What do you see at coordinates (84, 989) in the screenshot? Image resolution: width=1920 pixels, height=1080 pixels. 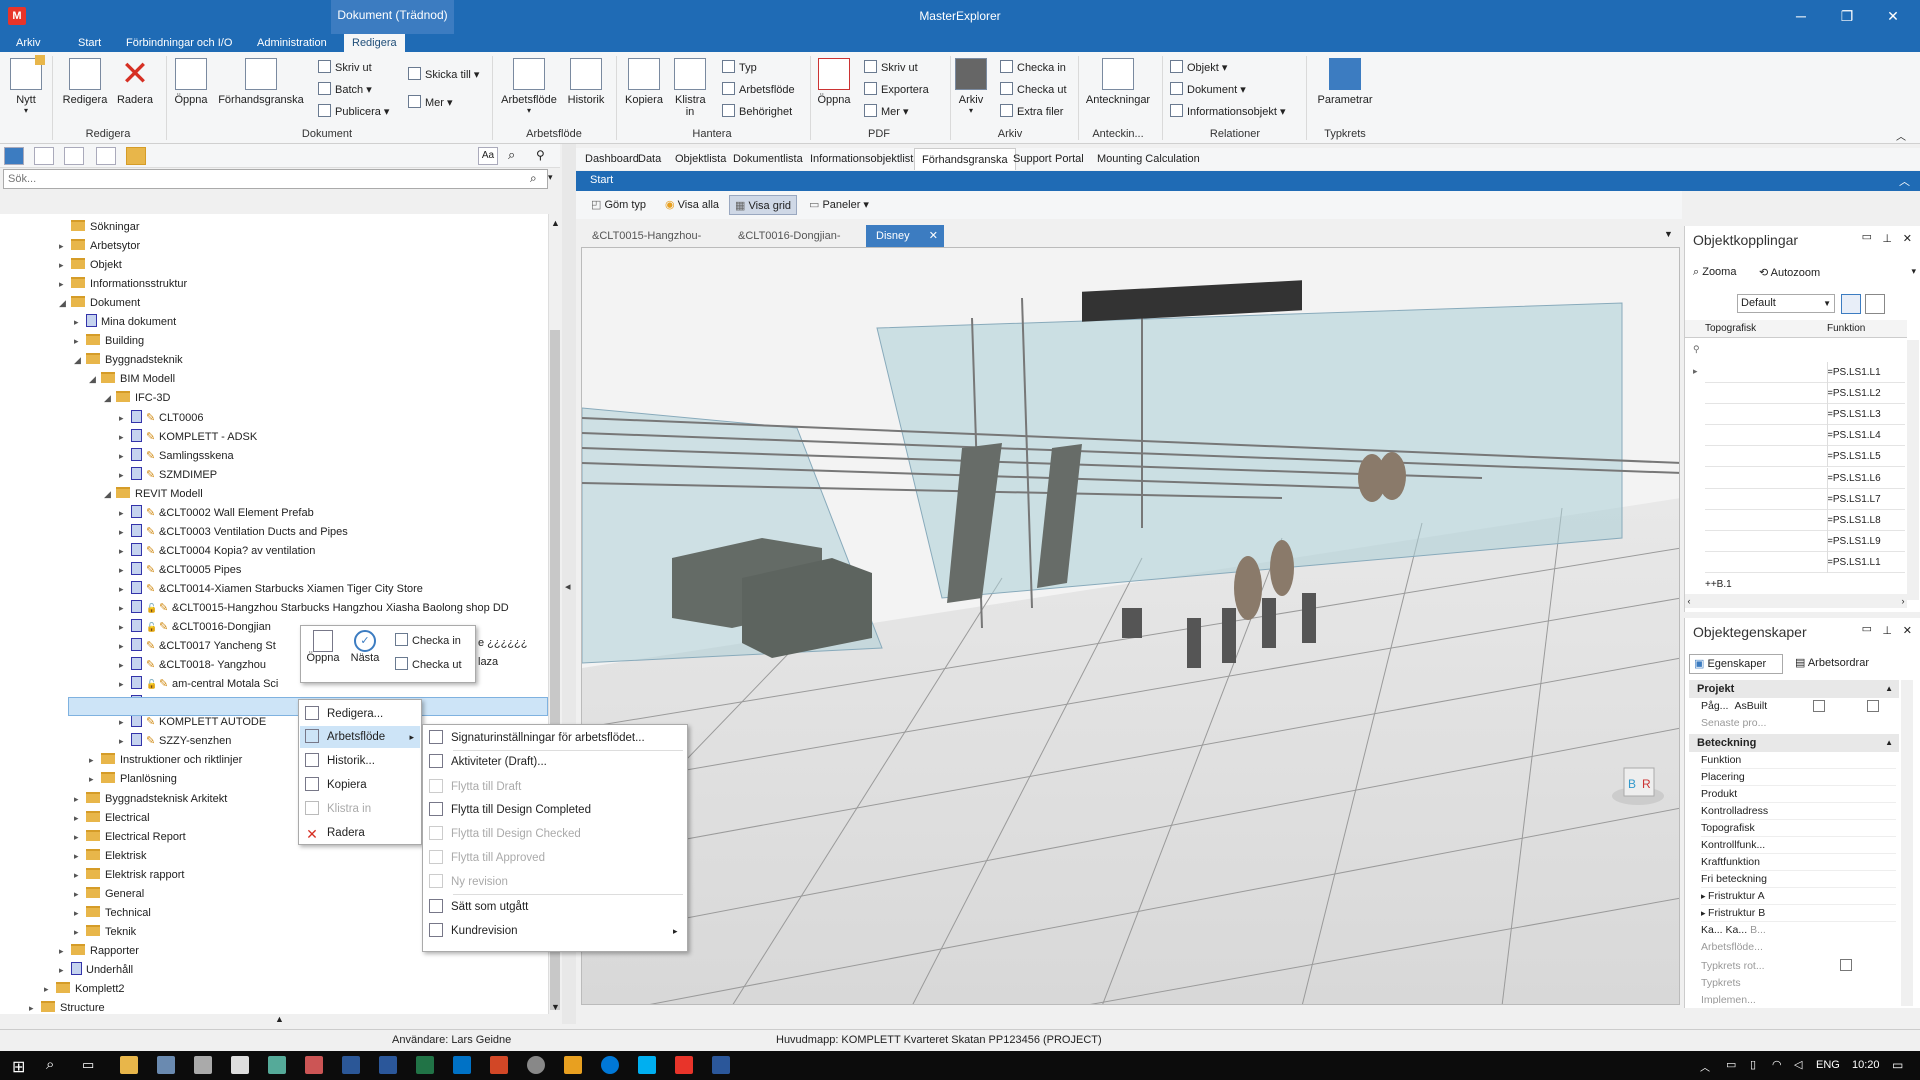 I see `tree-node: ▸ Komplett2` at bounding box center [84, 989].